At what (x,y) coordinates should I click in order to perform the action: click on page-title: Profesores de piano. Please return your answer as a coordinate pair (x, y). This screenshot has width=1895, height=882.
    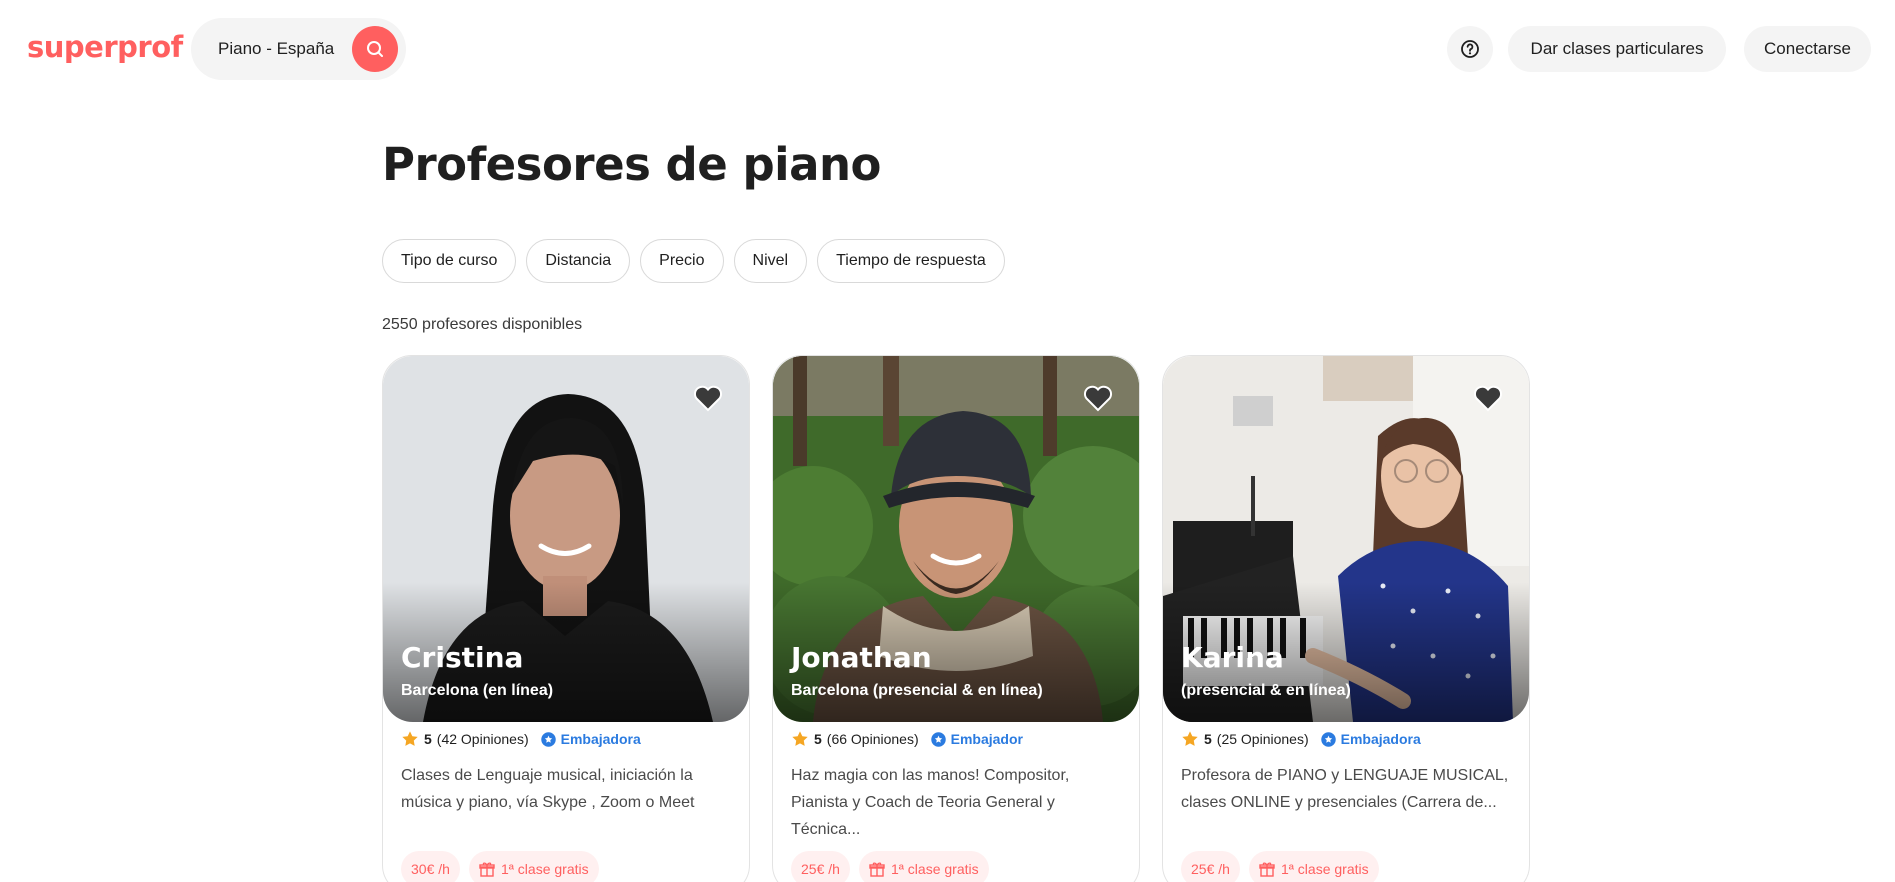
    Looking at the image, I should click on (631, 164).